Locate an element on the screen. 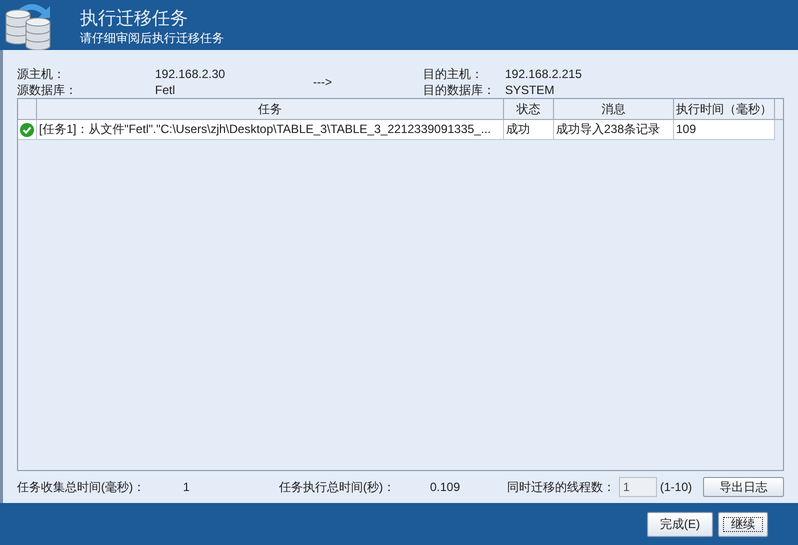 The image size is (798, 545). label: 源主机： is located at coordinates (41, 74).